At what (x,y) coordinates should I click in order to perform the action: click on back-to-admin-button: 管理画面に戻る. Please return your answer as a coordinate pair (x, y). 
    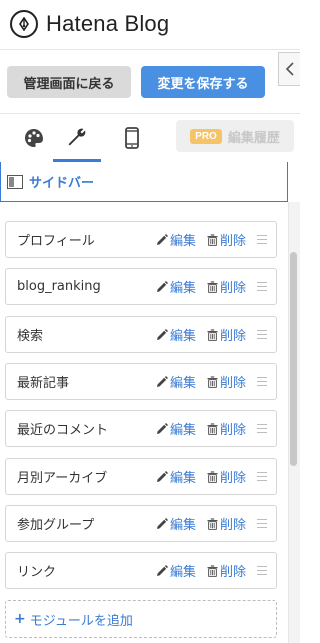
    Looking at the image, I should click on (69, 82).